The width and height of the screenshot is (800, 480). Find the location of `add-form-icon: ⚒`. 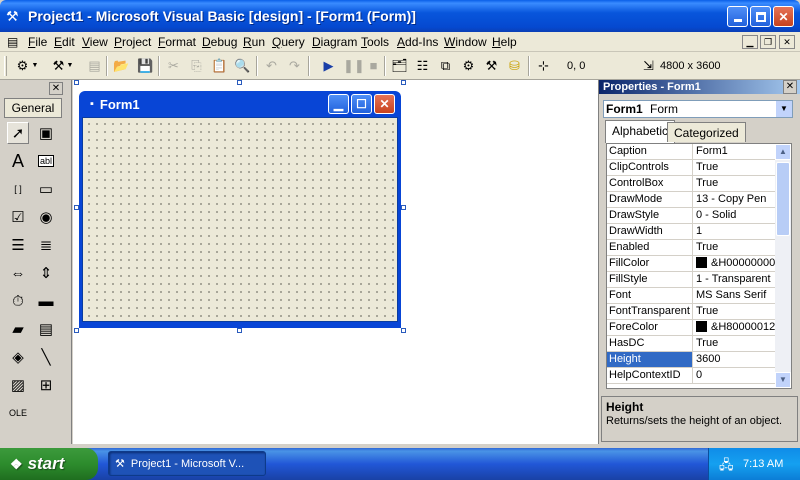

add-form-icon: ⚒ is located at coordinates (58, 65).